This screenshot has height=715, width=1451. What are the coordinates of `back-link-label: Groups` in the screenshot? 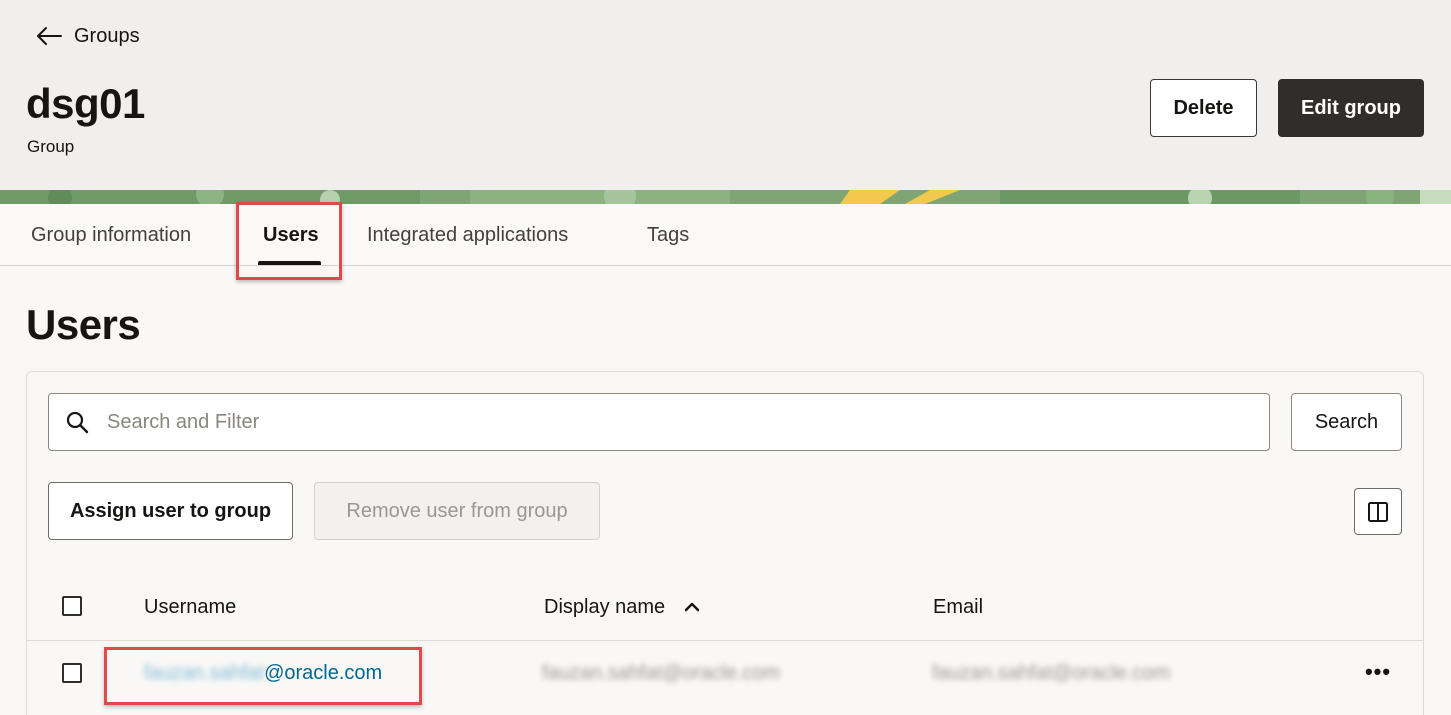 It's located at (107, 35).